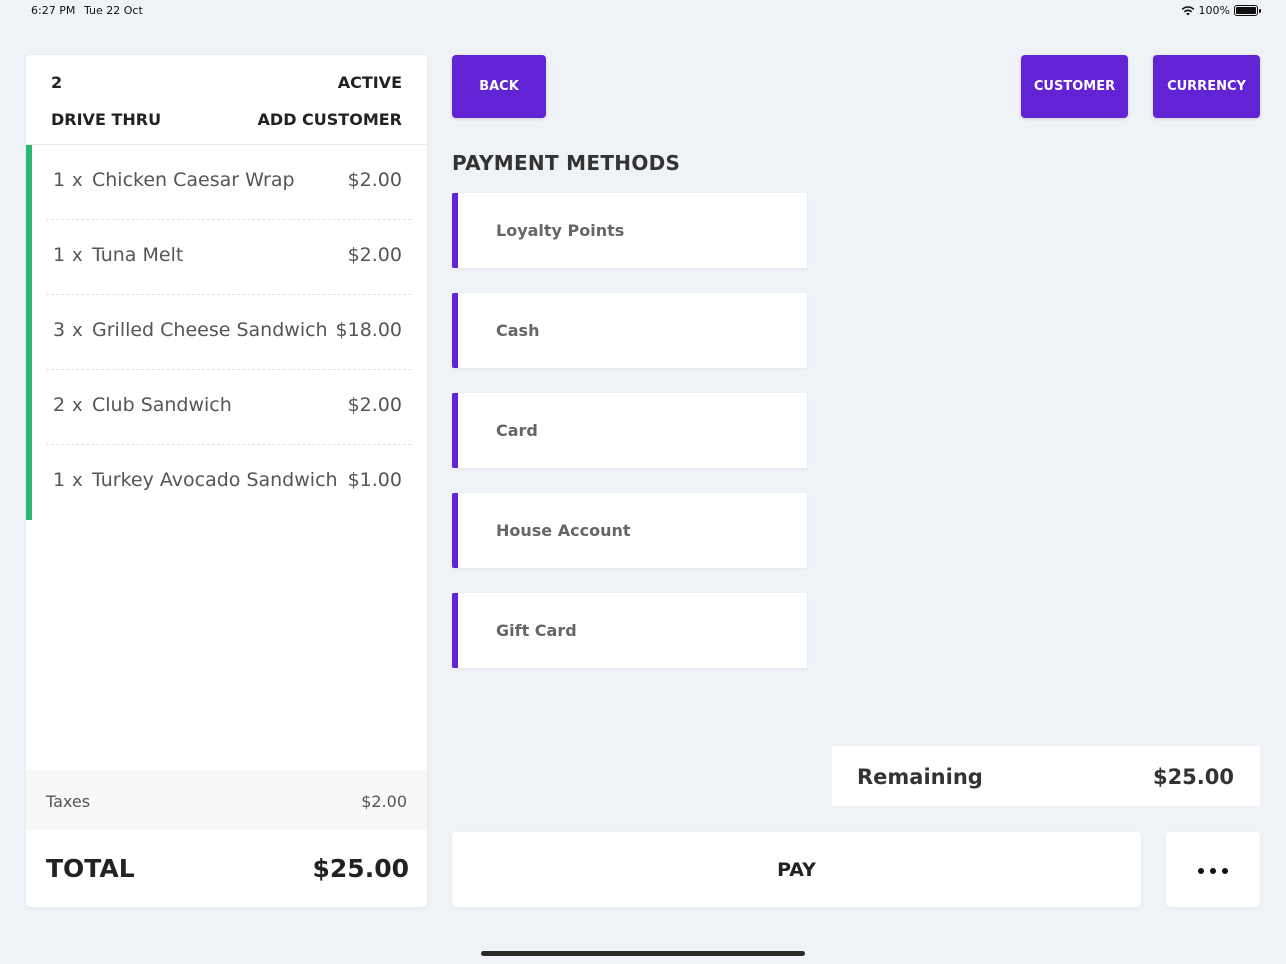 Image resolution: width=1286 pixels, height=964 pixels. I want to click on payment-method-house-account: House Account, so click(629, 530).